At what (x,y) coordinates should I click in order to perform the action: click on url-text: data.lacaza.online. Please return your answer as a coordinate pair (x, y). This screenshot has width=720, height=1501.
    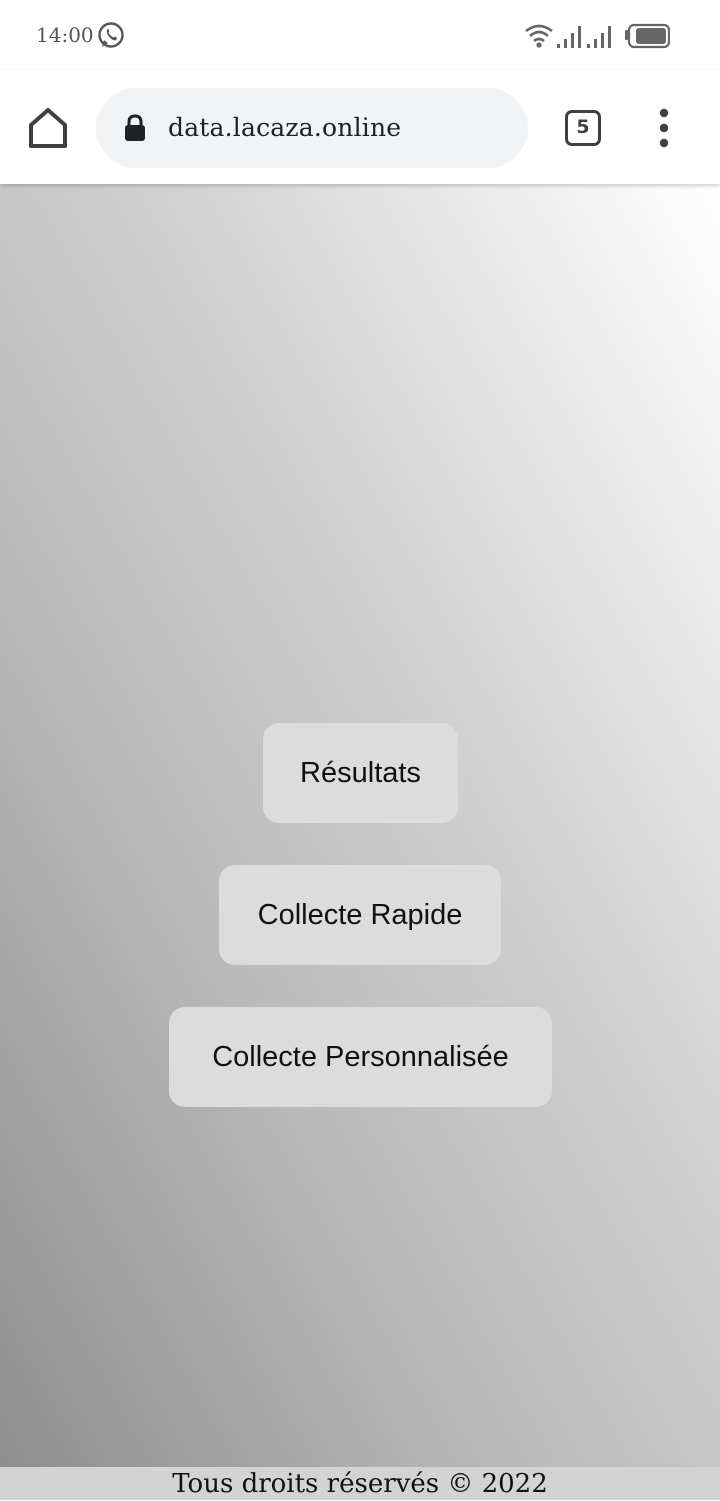
    Looking at the image, I should click on (285, 127).